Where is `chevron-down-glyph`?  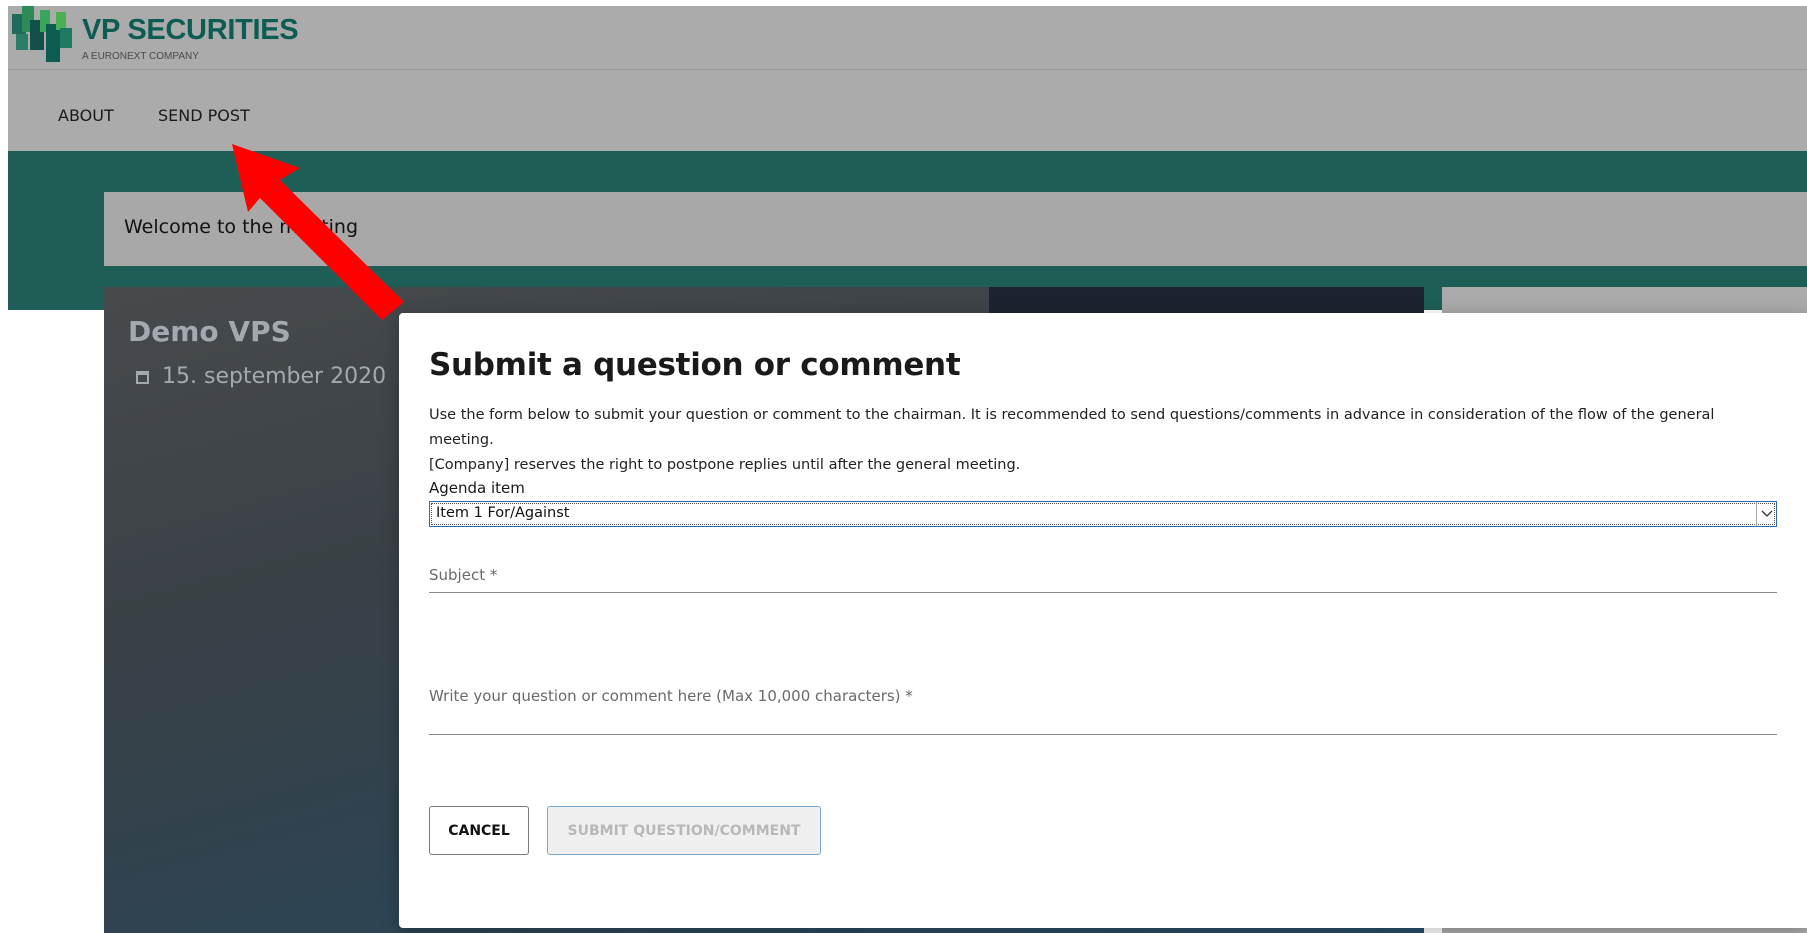
chevron-down-glyph is located at coordinates (1766, 513).